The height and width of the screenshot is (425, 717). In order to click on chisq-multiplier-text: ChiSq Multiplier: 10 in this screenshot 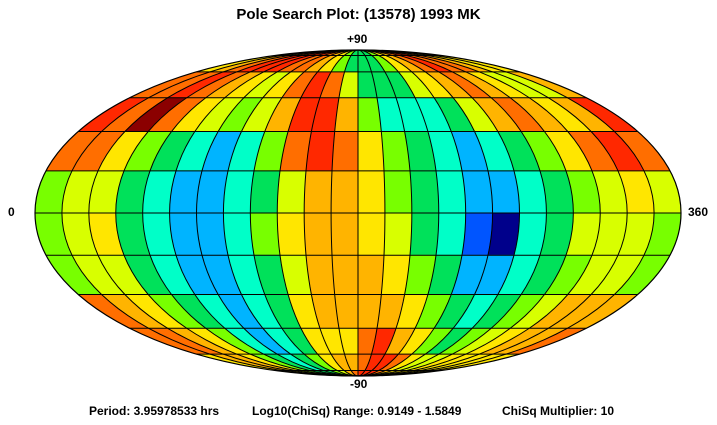, I will do `click(558, 411)`.